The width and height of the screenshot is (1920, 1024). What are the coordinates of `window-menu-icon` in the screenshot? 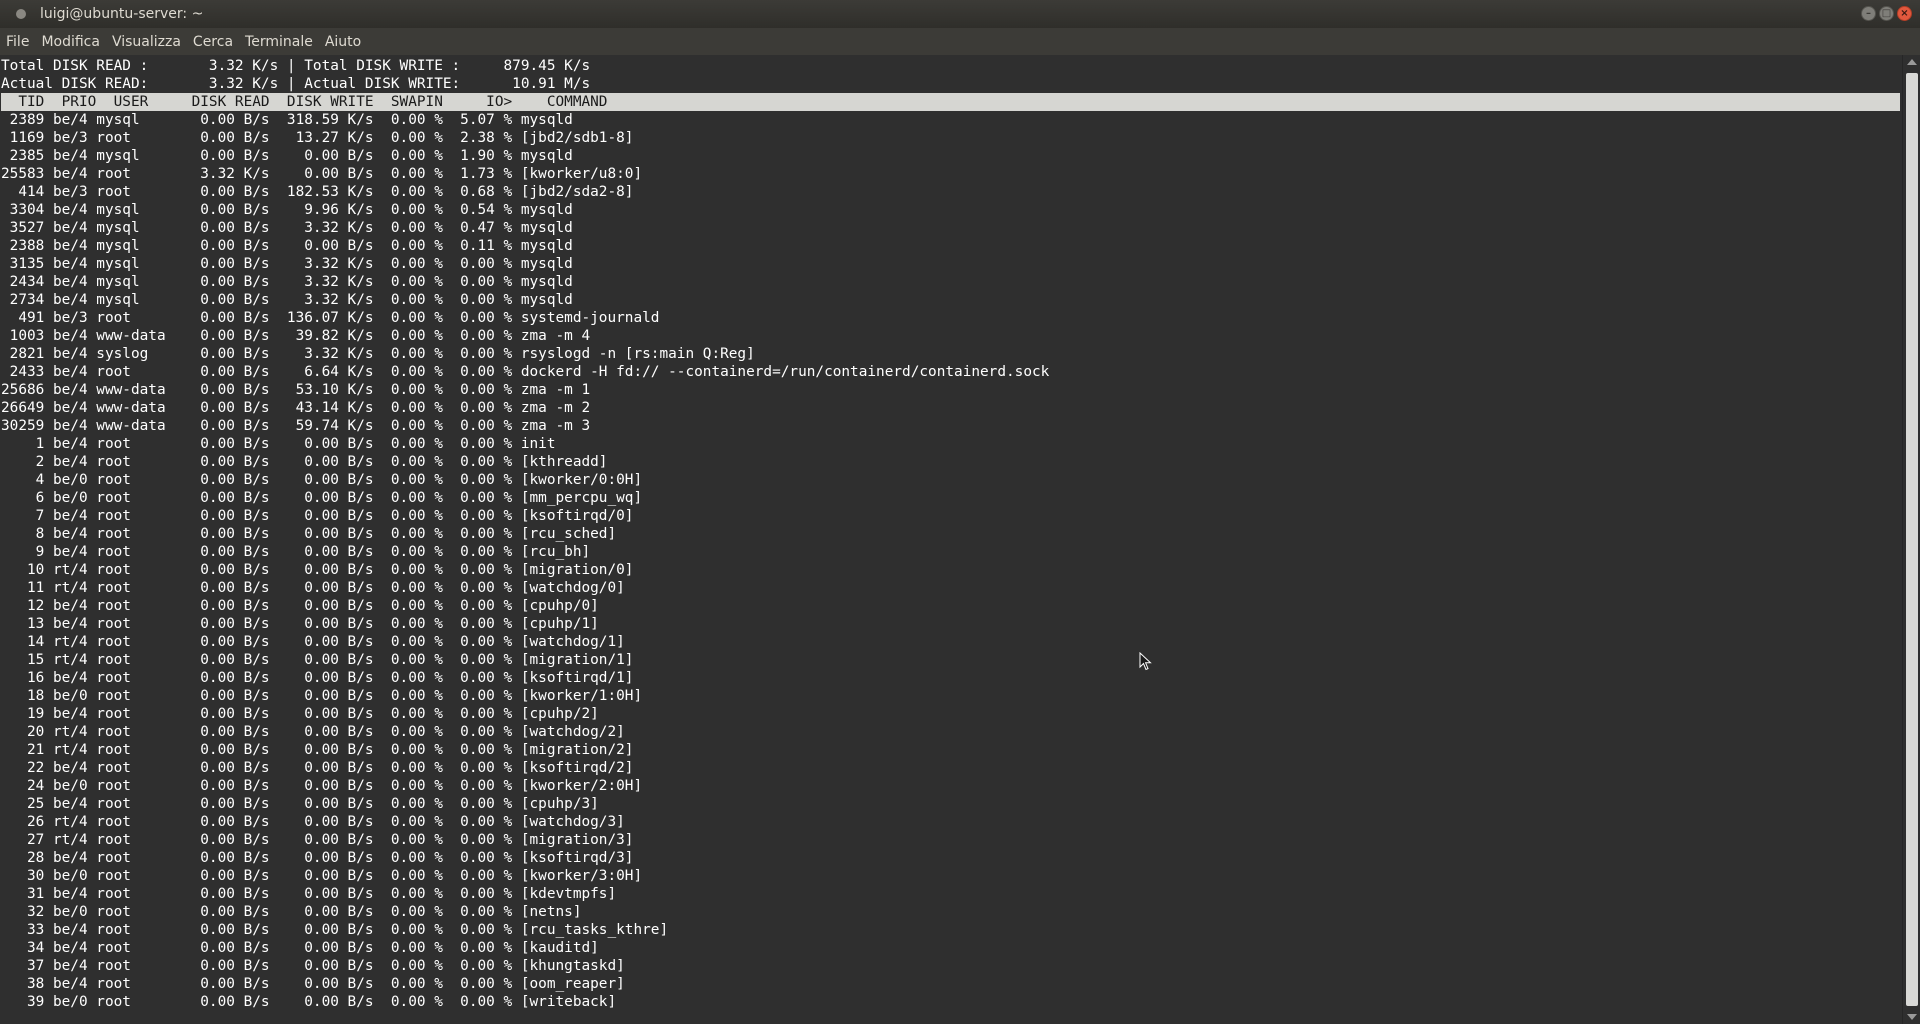 It's located at (21, 14).